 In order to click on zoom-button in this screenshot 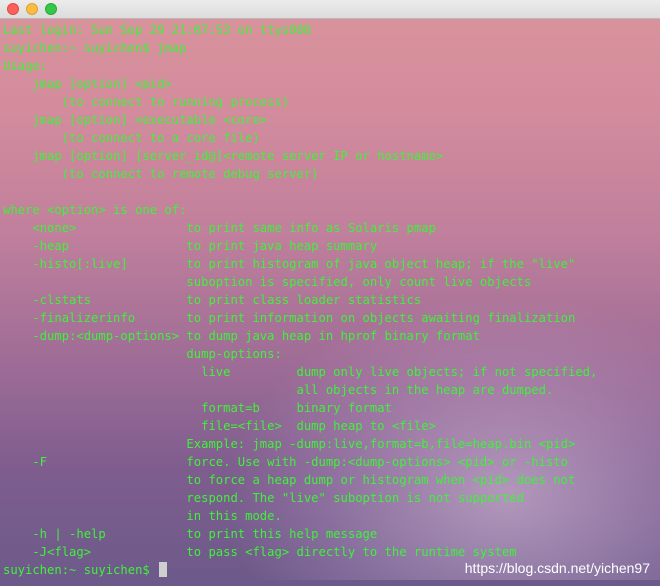, I will do `click(51, 9)`.